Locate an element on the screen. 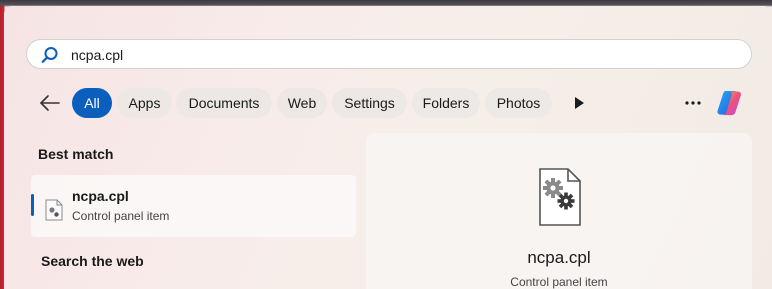  play-icon is located at coordinates (579, 103).